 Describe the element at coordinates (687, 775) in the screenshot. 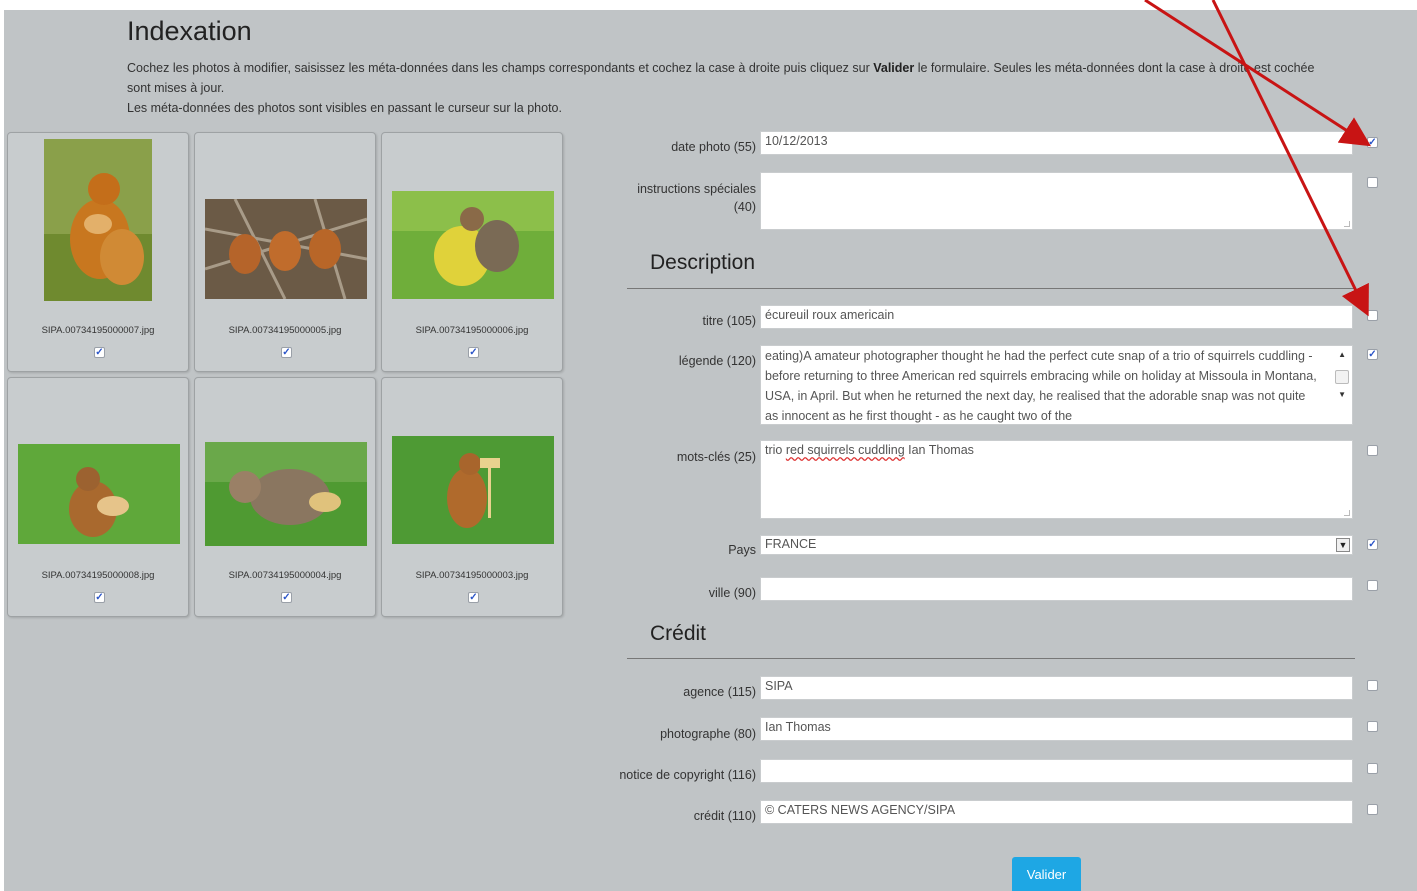

I see `label-copyright: notice de copyright (116)` at that location.